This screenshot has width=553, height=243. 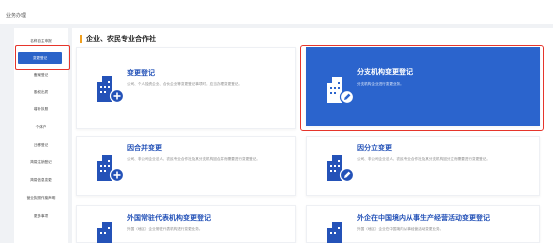 I want to click on card-change-registration: 变更登记 公司、个人独资企业、合伙企业等变更登记事项时，应当办理变更登记。, so click(x=186, y=88).